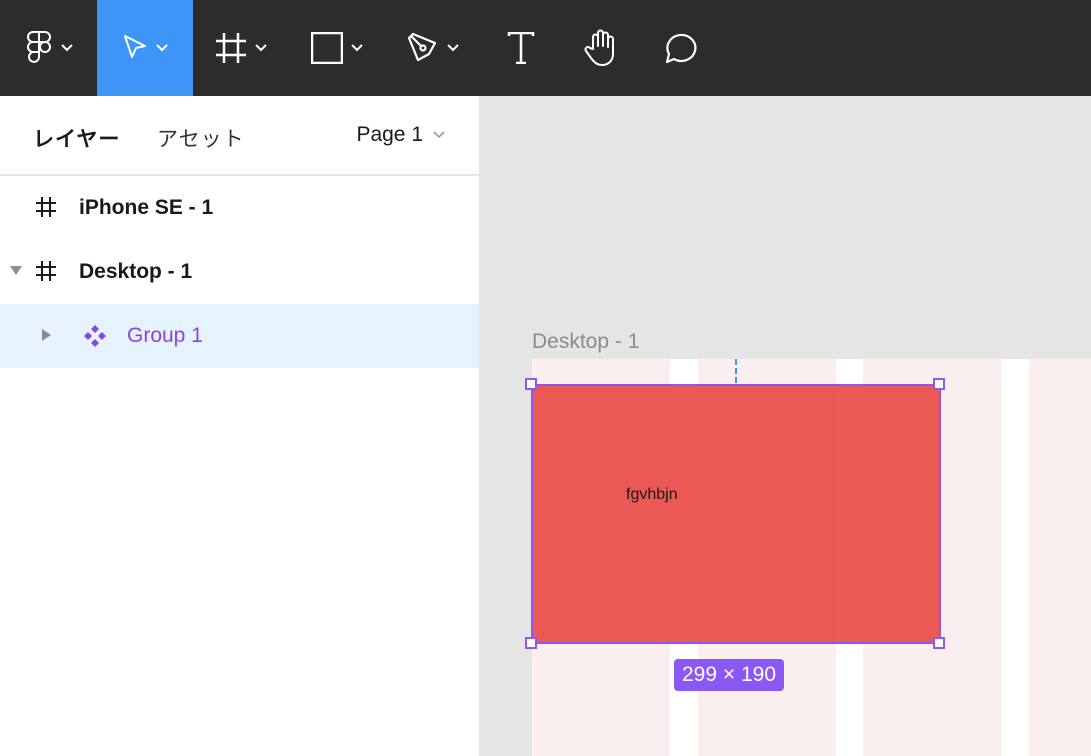 The image size is (1091, 756). I want to click on hand-icon, so click(599, 47).